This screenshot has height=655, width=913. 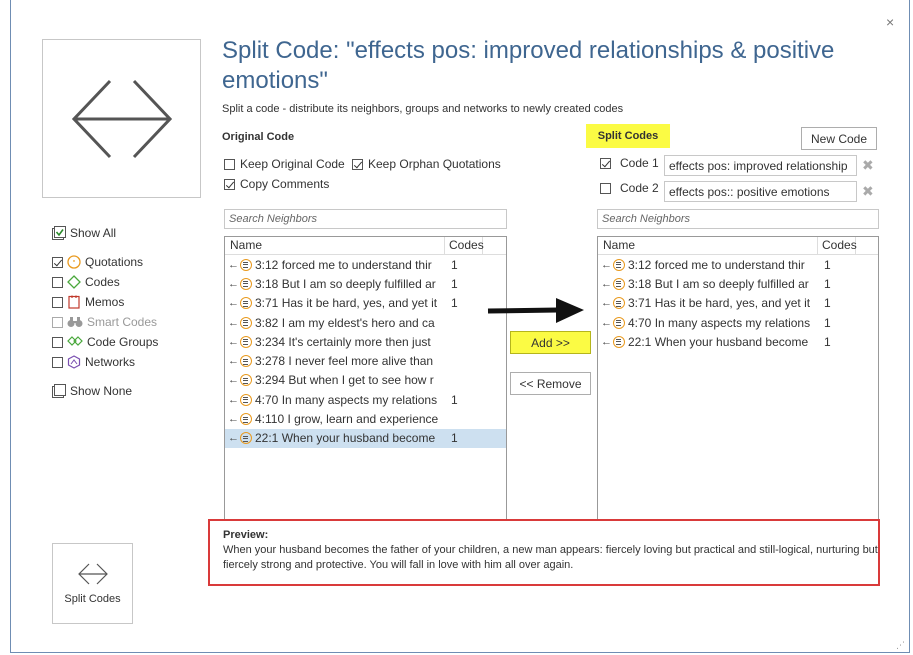 What do you see at coordinates (336, 342) in the screenshot?
I see `list-item-name-cell: ← 3:234 It's certainly more then just` at bounding box center [336, 342].